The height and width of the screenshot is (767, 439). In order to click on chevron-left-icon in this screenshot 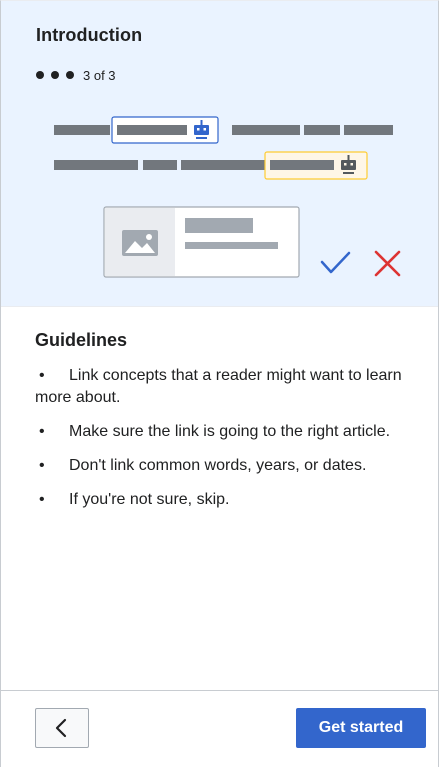, I will do `click(61, 728)`.